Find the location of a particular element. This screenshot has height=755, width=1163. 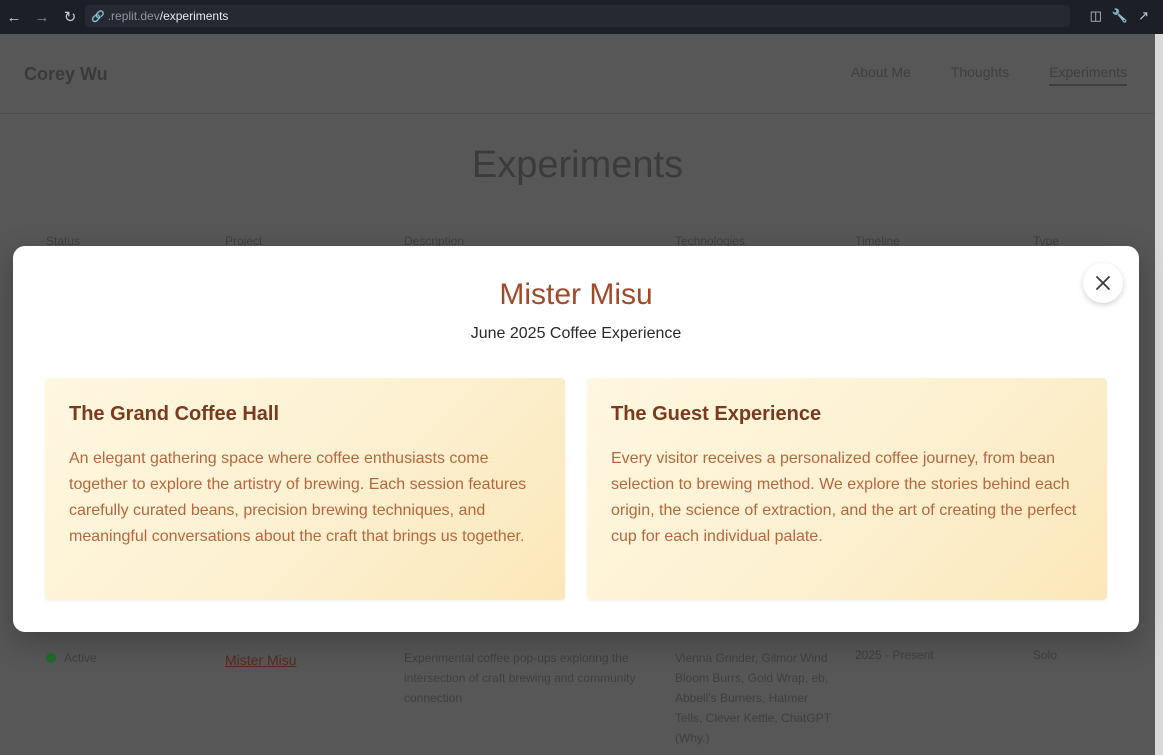

site-logo: Corey Wu is located at coordinates (66, 74).